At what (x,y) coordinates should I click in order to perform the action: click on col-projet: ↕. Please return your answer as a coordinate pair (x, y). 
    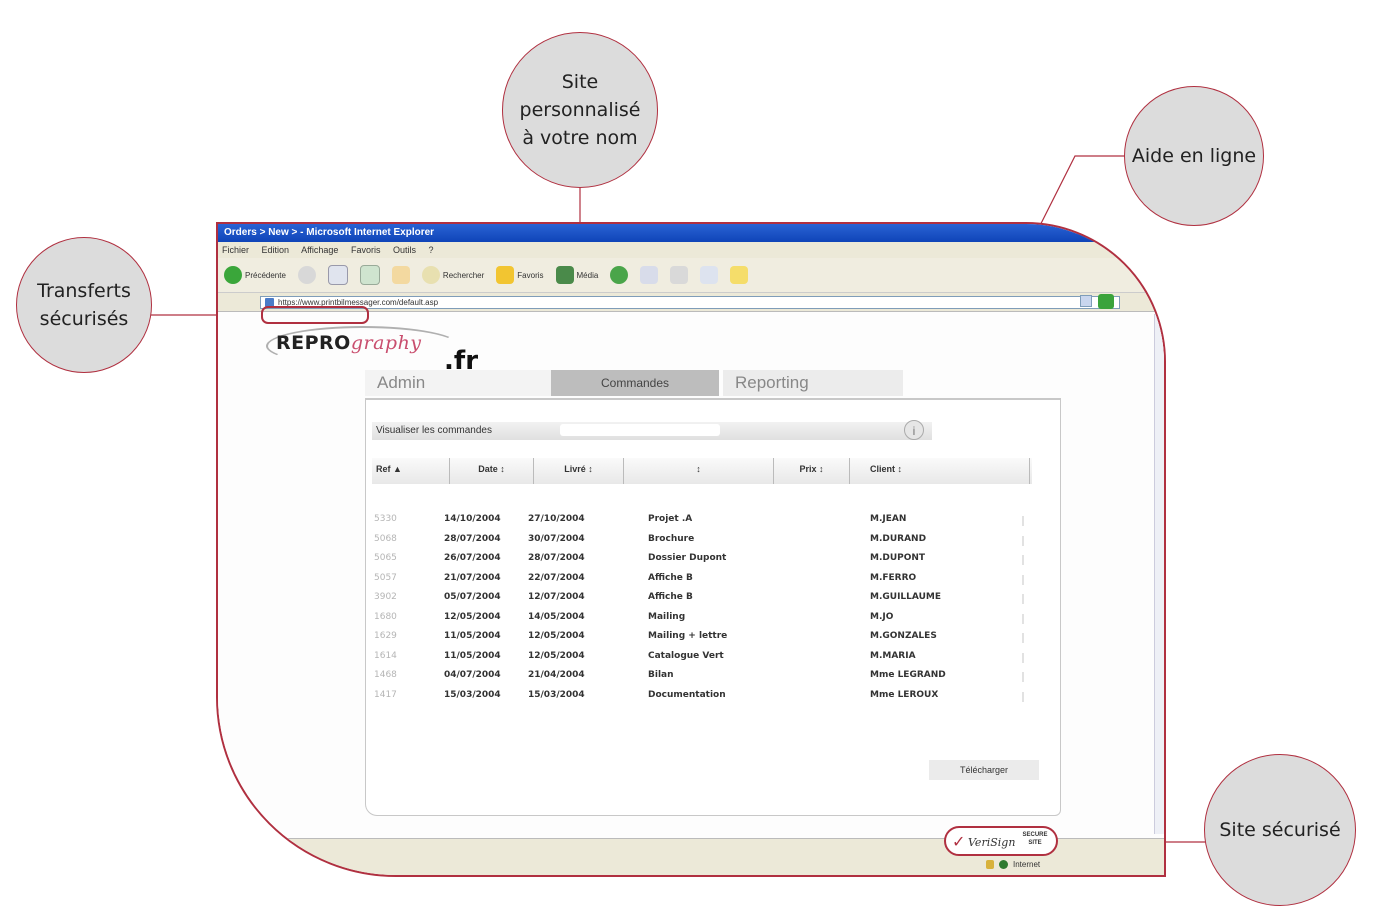
    Looking at the image, I should click on (699, 471).